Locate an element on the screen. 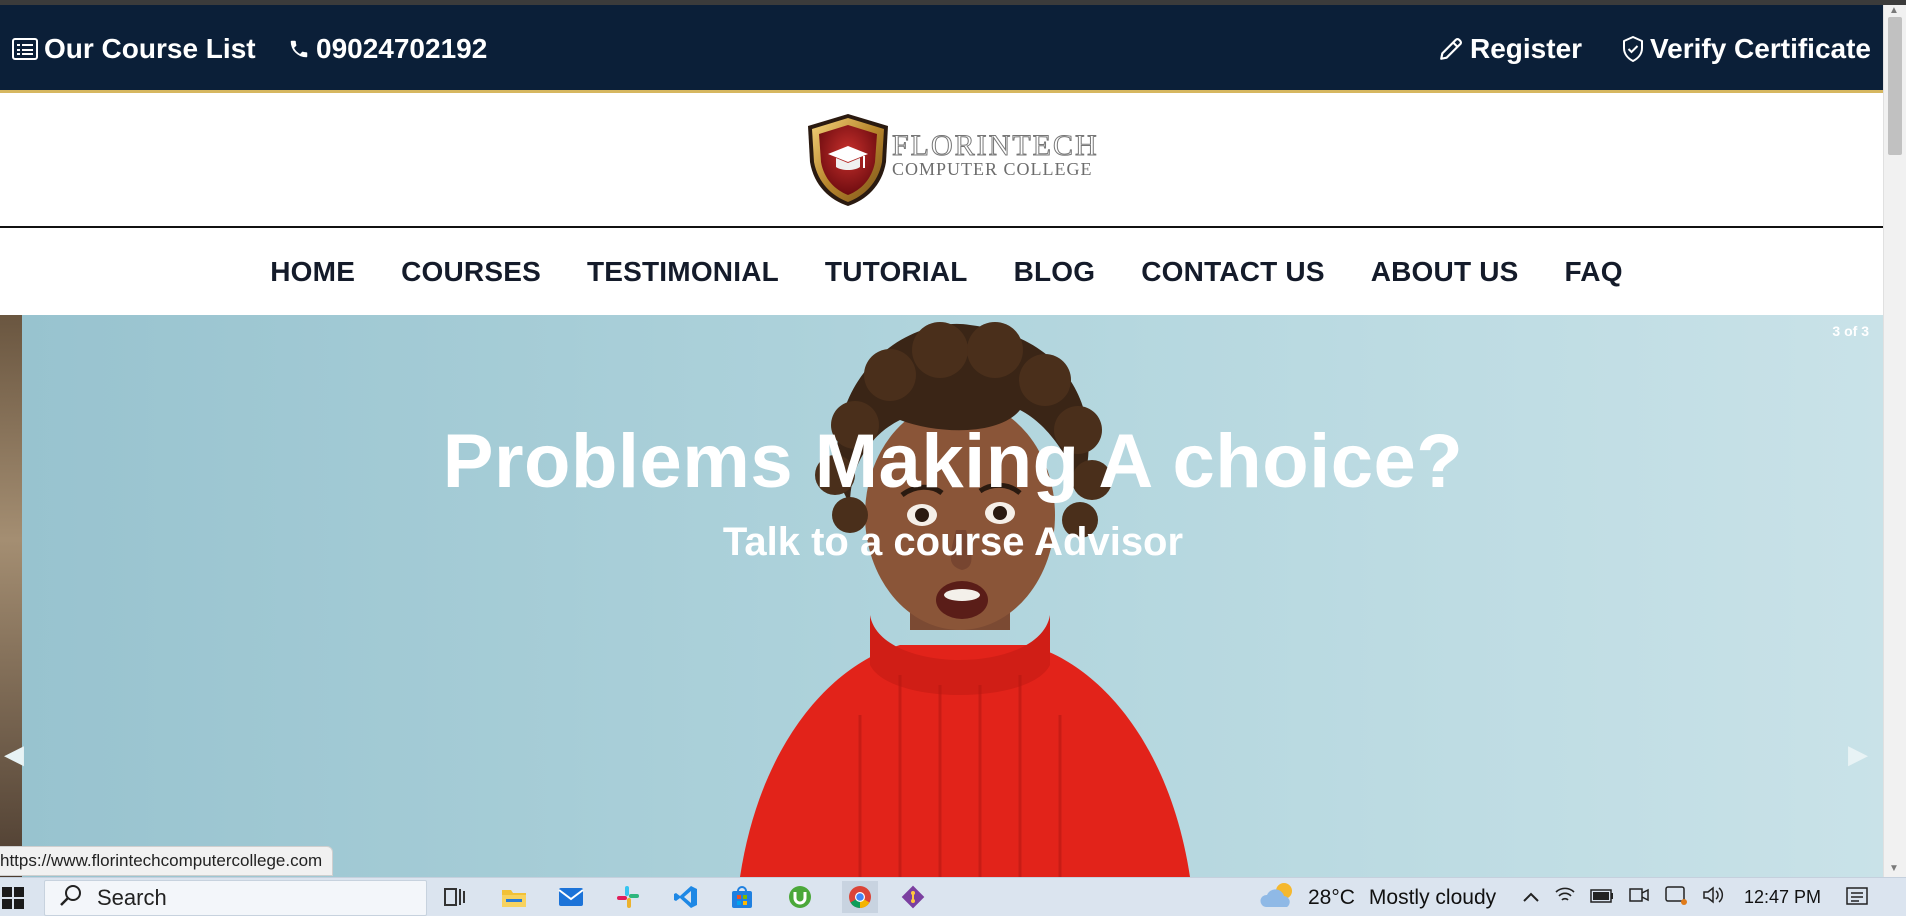 This screenshot has width=1906, height=916. verify-certificate-link: Verify Certificate is located at coordinates (1746, 49).